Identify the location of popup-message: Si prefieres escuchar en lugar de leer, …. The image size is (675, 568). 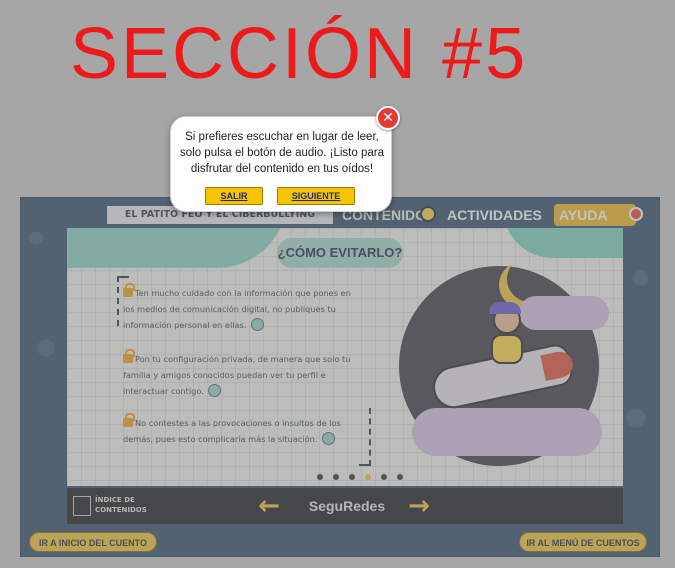
(282, 153).